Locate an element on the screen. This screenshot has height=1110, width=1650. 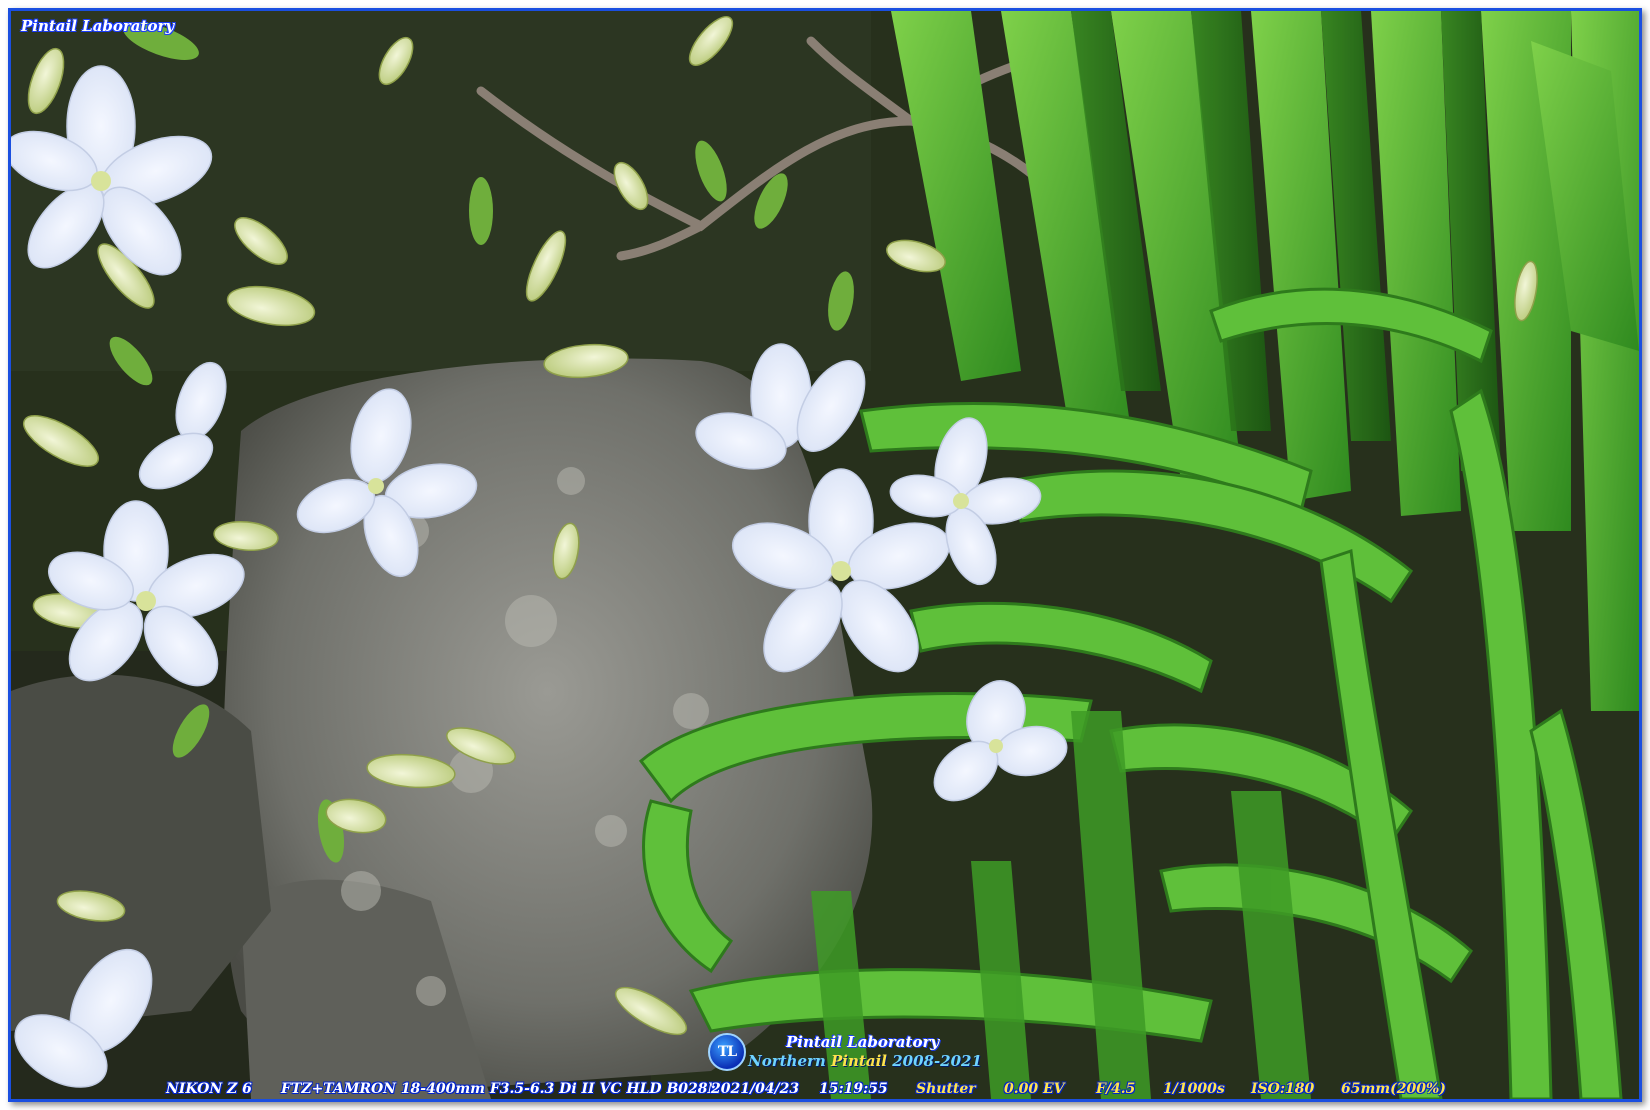
exif-iso: ISO:180 is located at coordinates (1283, 1089).